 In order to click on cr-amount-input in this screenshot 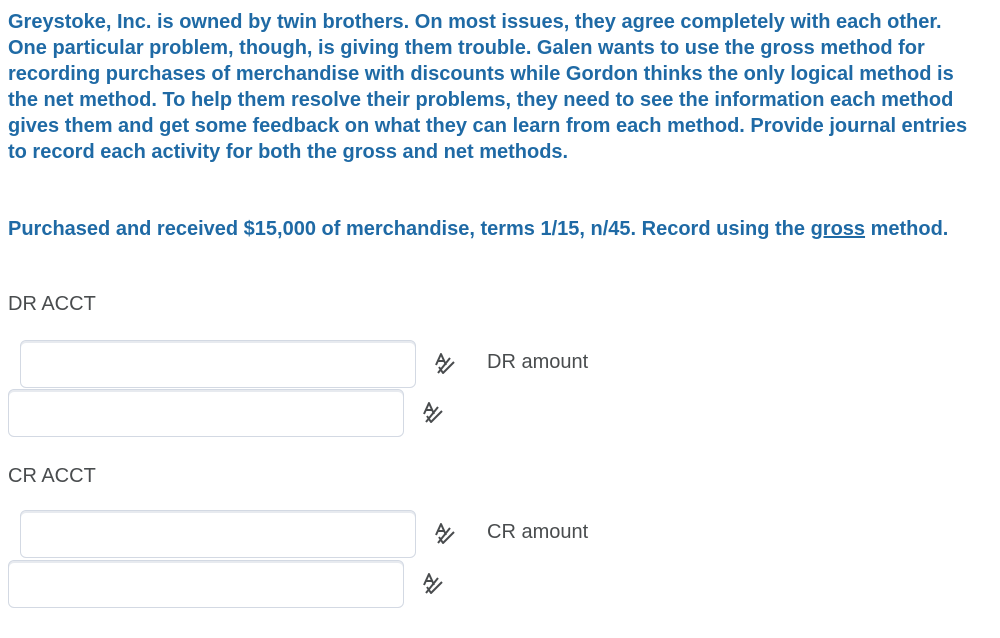, I will do `click(206, 584)`.